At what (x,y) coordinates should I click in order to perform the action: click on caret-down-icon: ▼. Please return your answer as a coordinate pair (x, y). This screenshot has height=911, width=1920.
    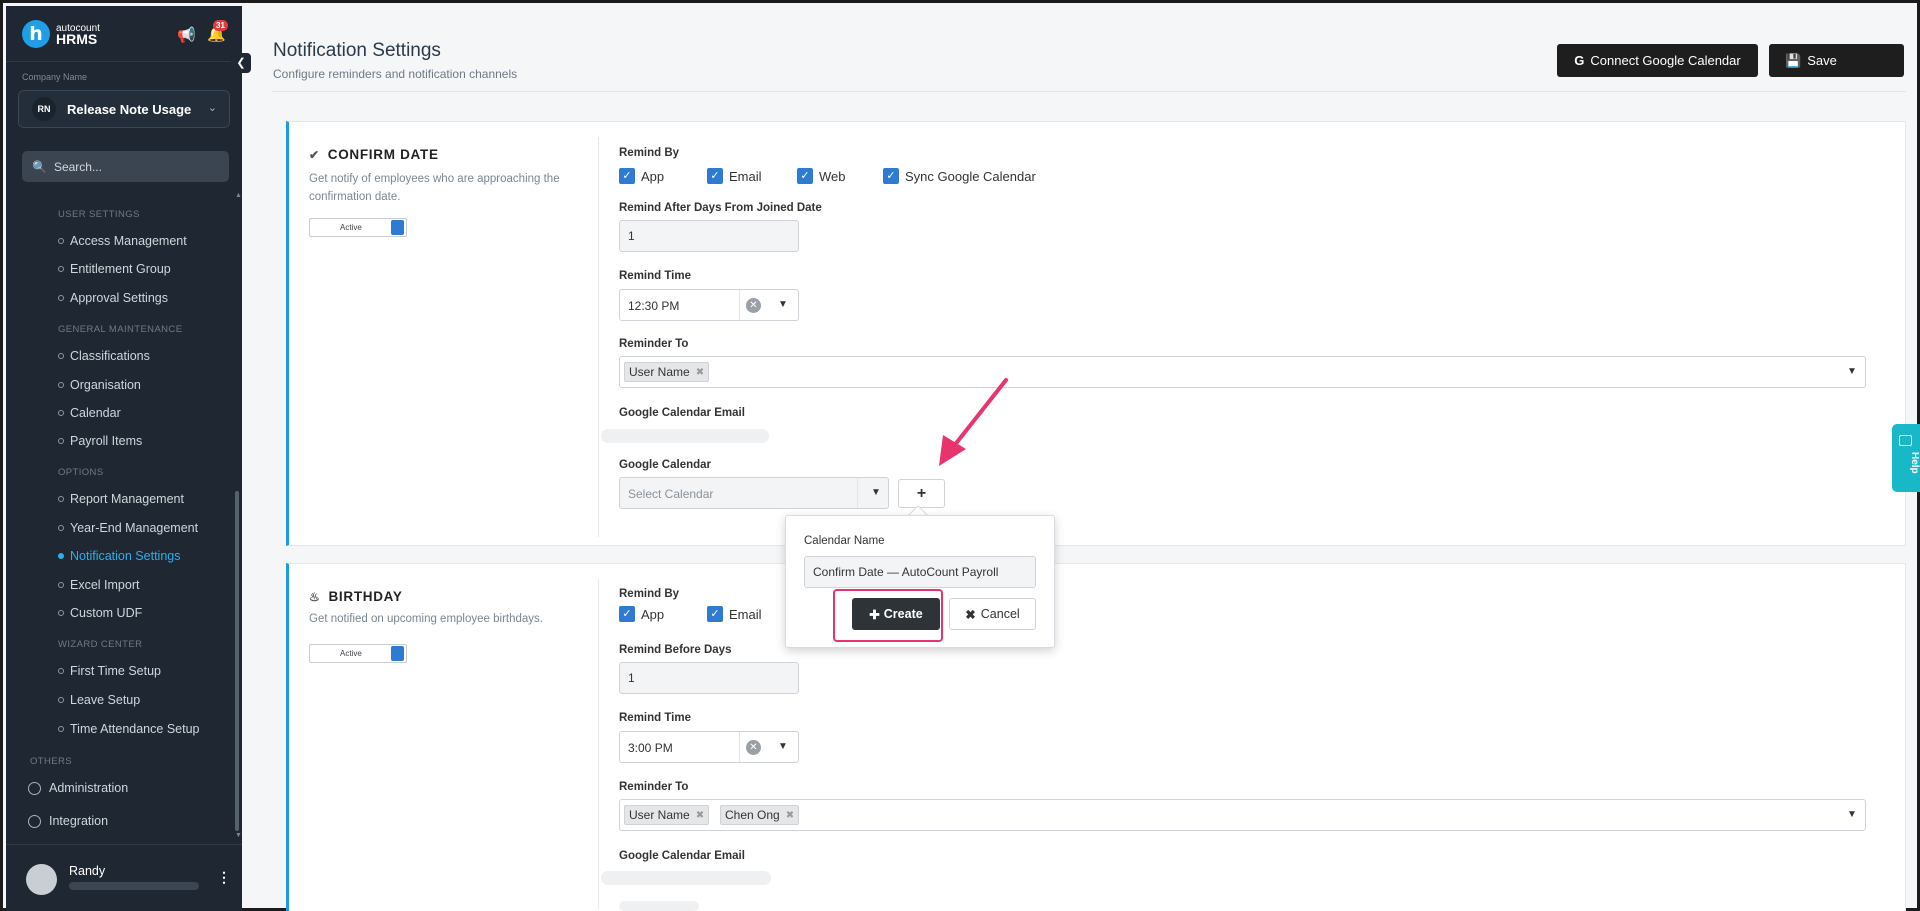
    Looking at the image, I should click on (783, 304).